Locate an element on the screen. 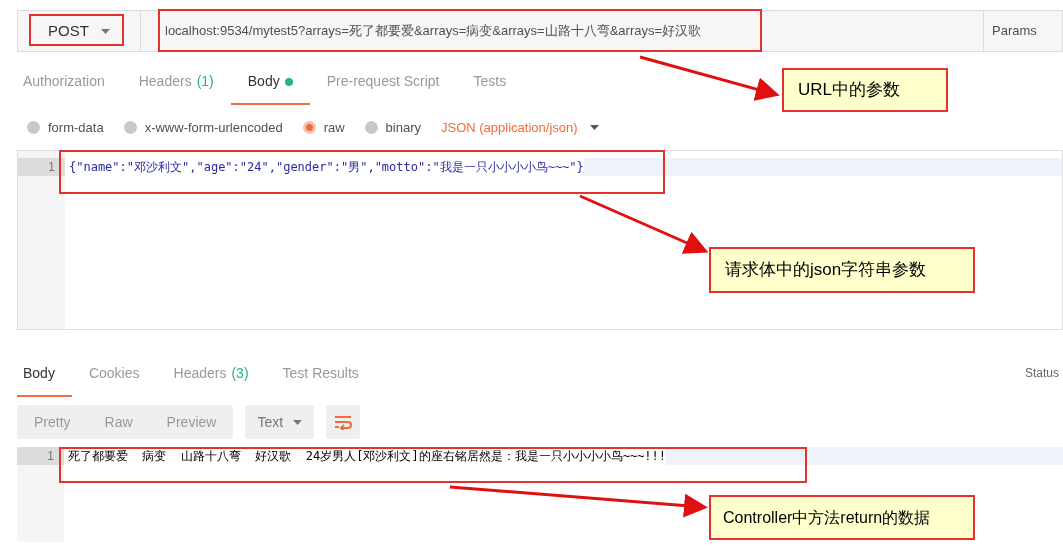  radio-option: form-data is located at coordinates (65, 127).